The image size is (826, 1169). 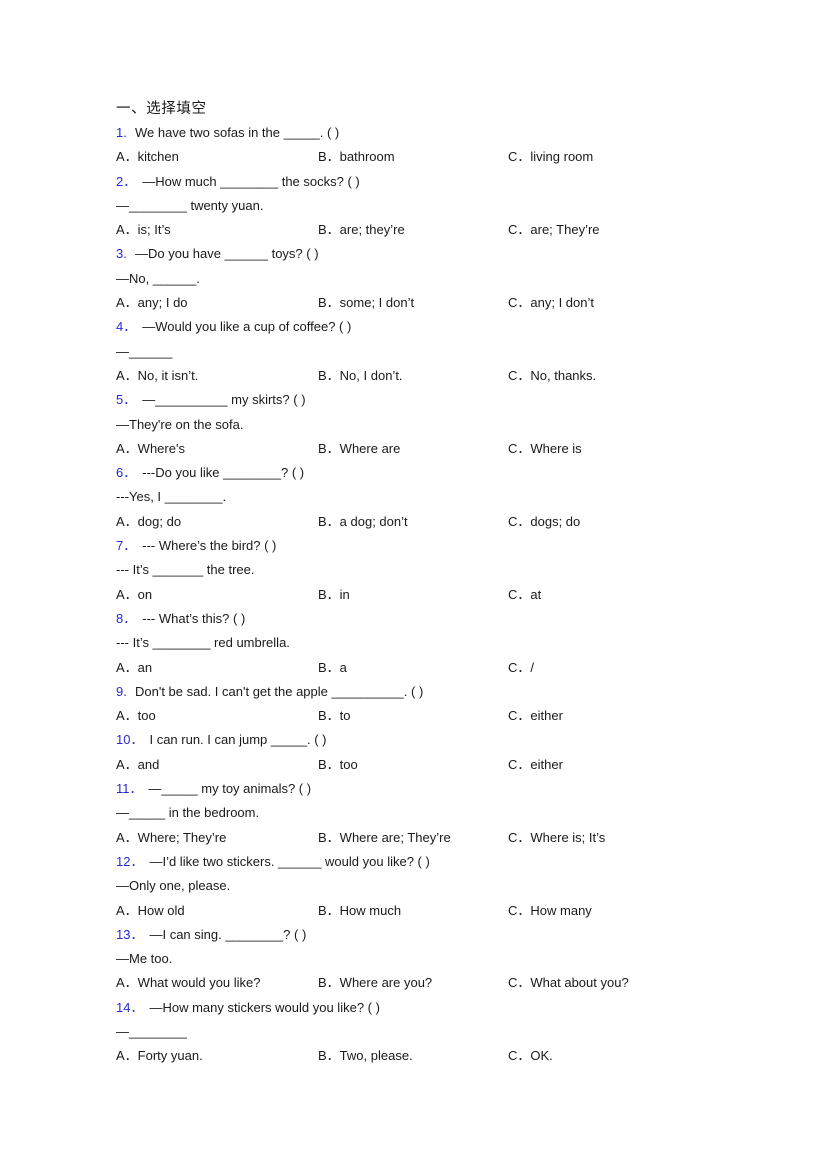 What do you see at coordinates (143, 230) in the screenshot?
I see `option-a: A．is; It’s` at bounding box center [143, 230].